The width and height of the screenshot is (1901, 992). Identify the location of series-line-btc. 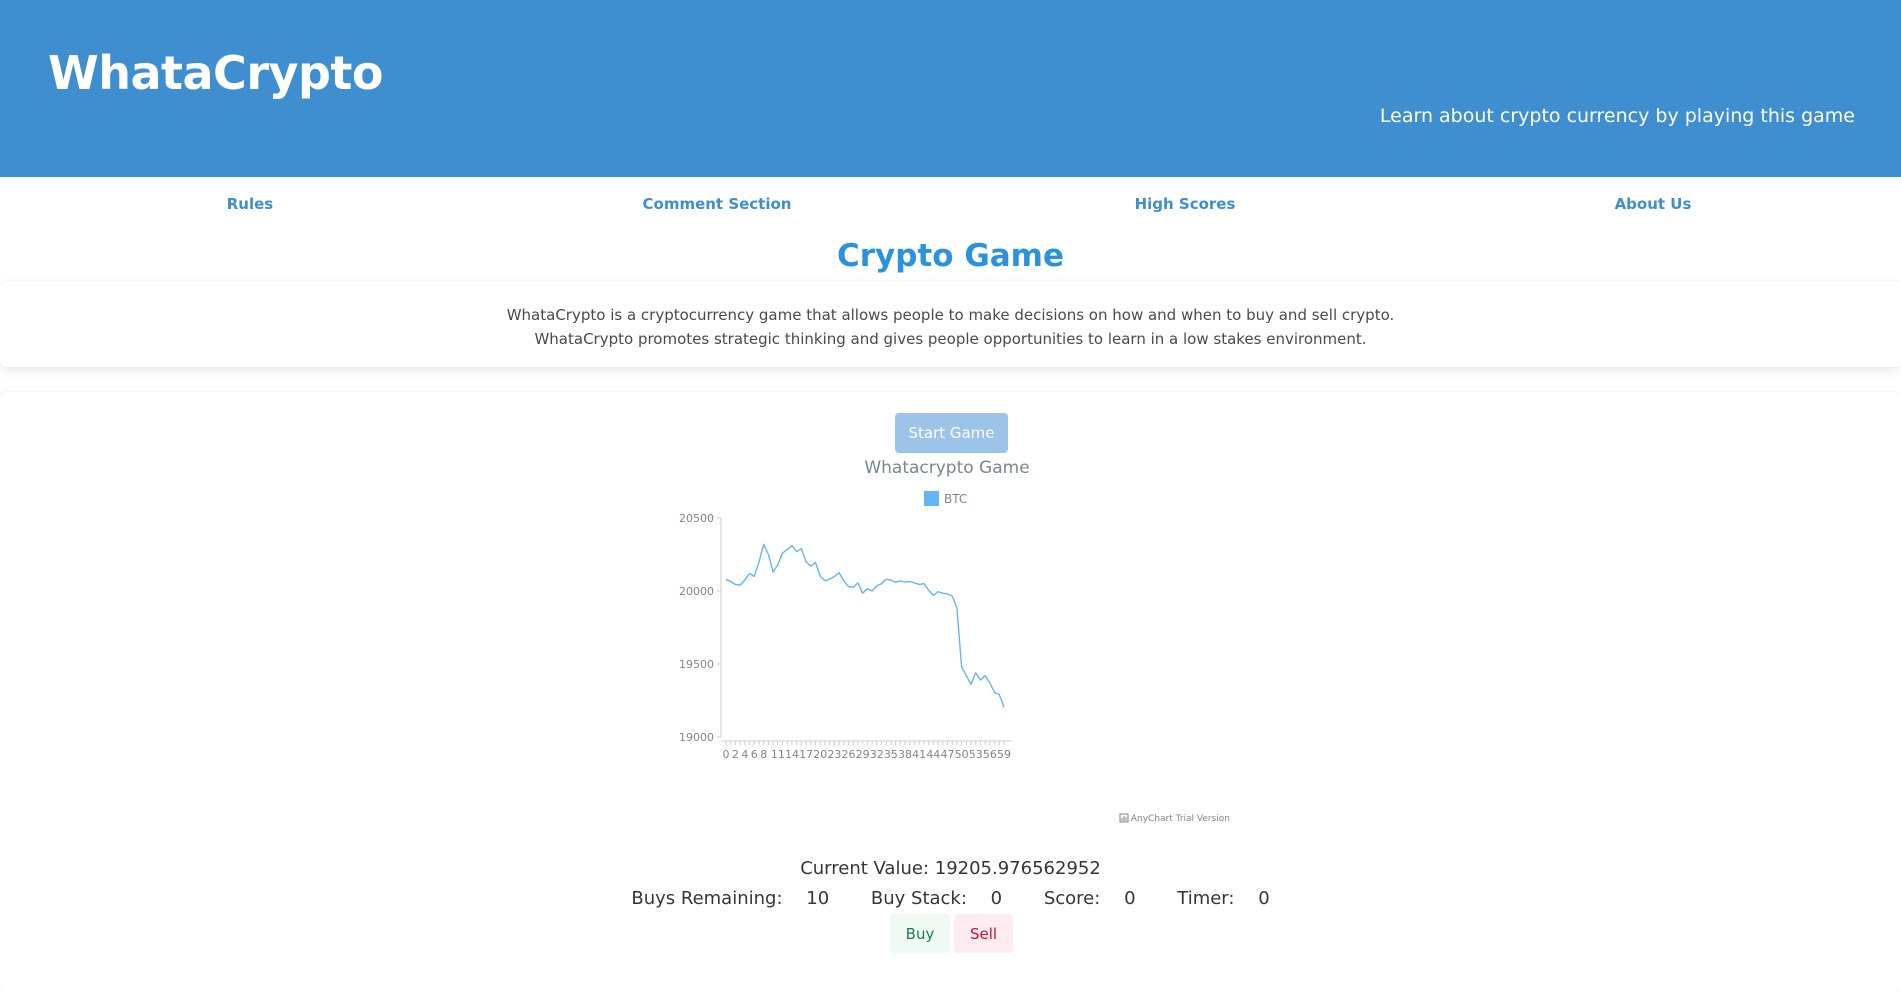
(865, 625).